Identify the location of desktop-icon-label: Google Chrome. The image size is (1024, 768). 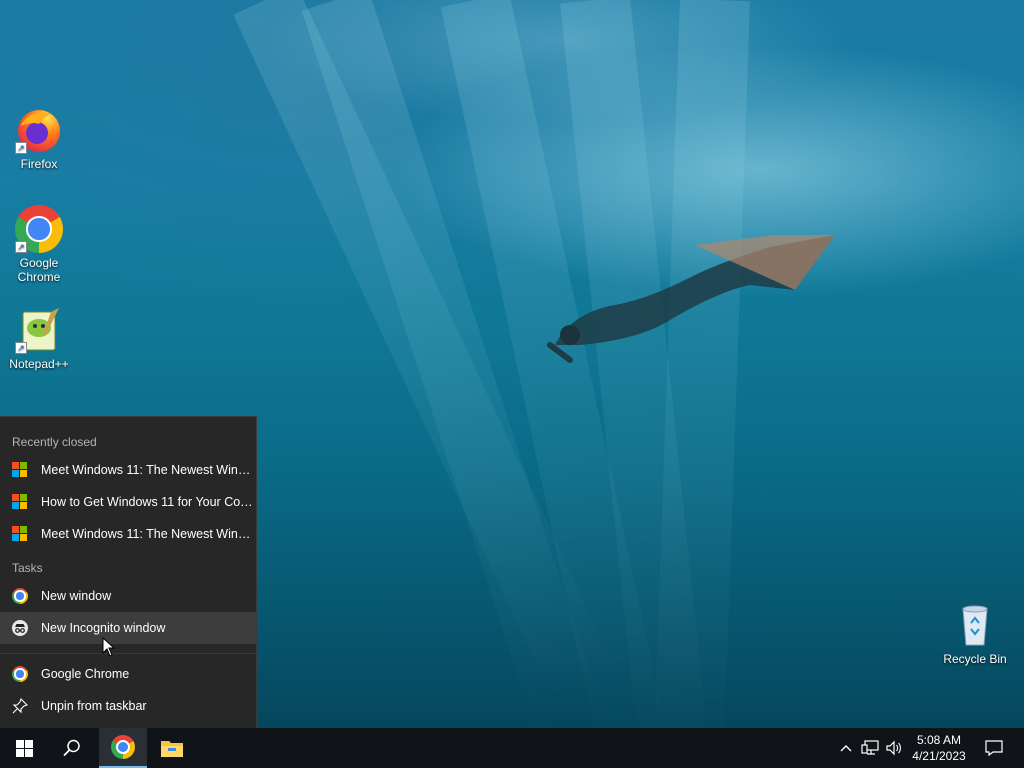
(39, 270).